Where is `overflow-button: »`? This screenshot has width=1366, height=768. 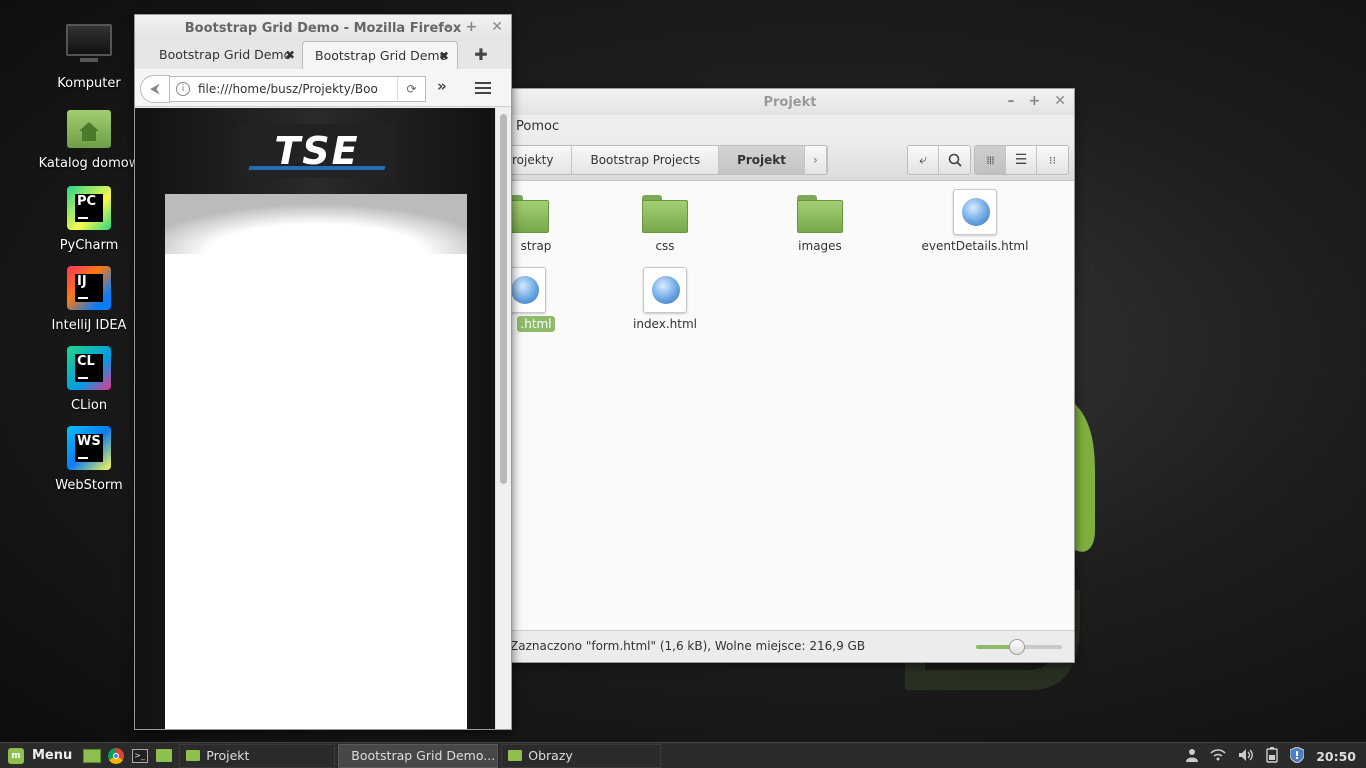 overflow-button: » is located at coordinates (442, 86).